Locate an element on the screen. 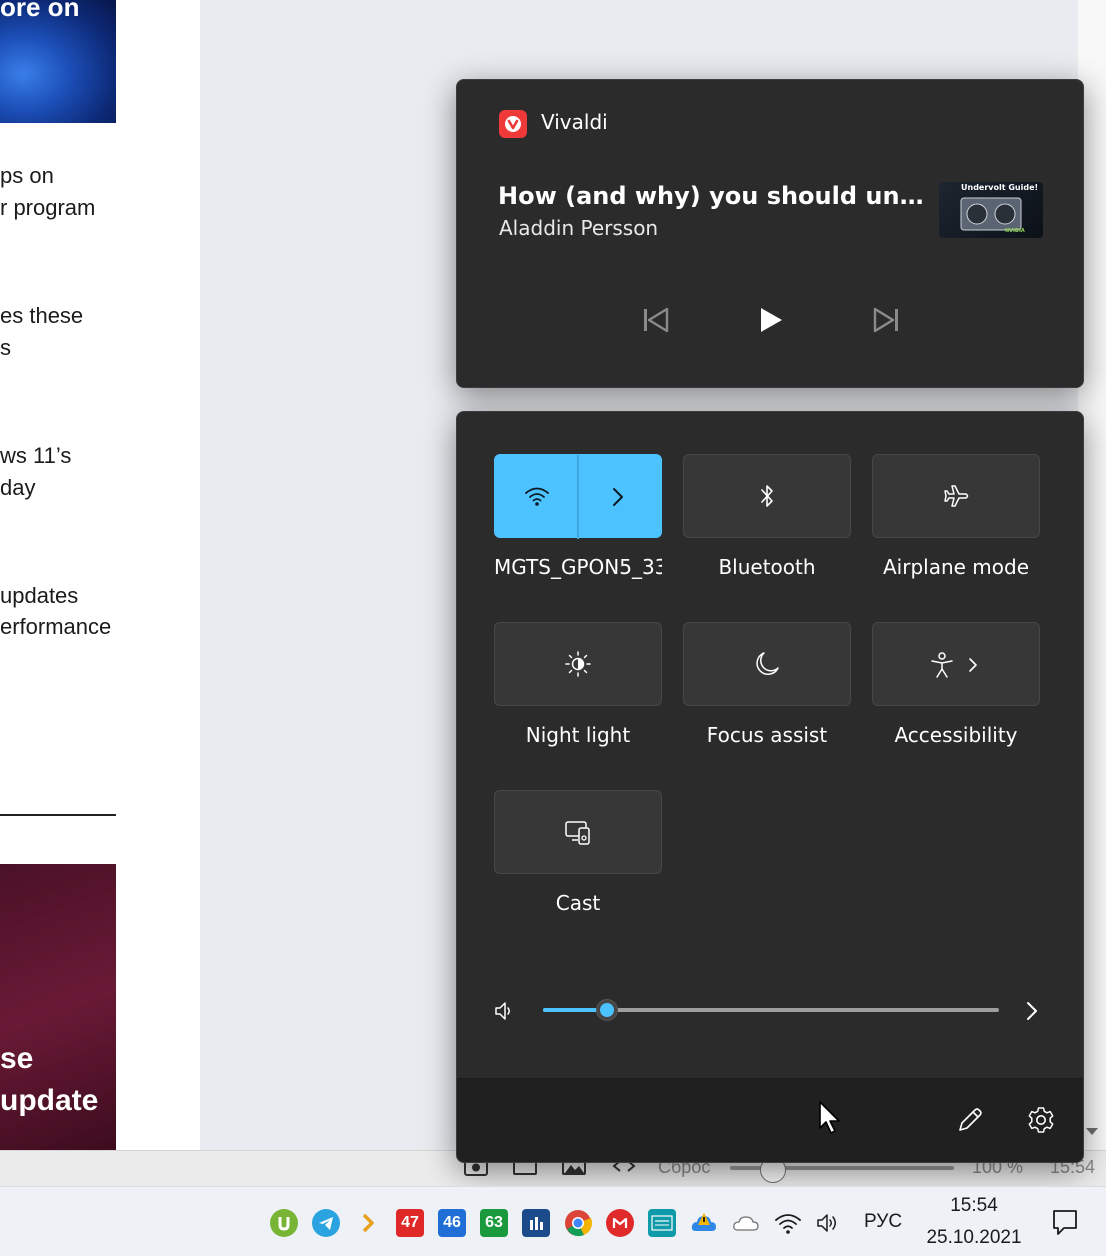  play-button is located at coordinates (771, 320).